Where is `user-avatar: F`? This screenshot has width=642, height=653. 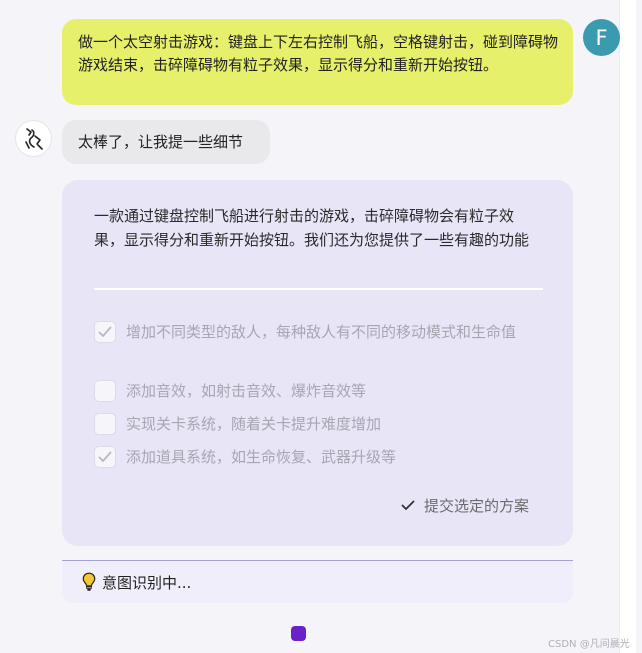 user-avatar: F is located at coordinates (601, 37).